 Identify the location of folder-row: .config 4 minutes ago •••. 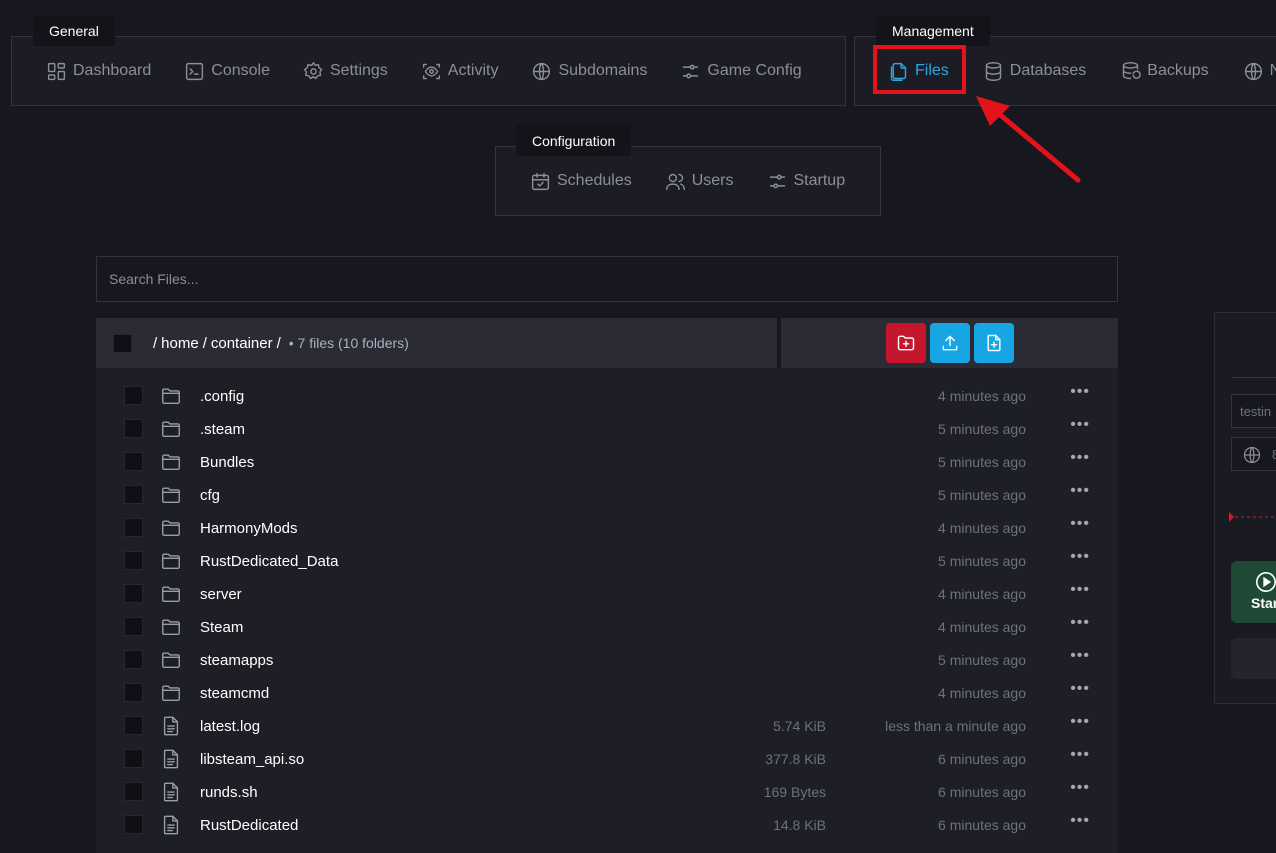
(607, 395).